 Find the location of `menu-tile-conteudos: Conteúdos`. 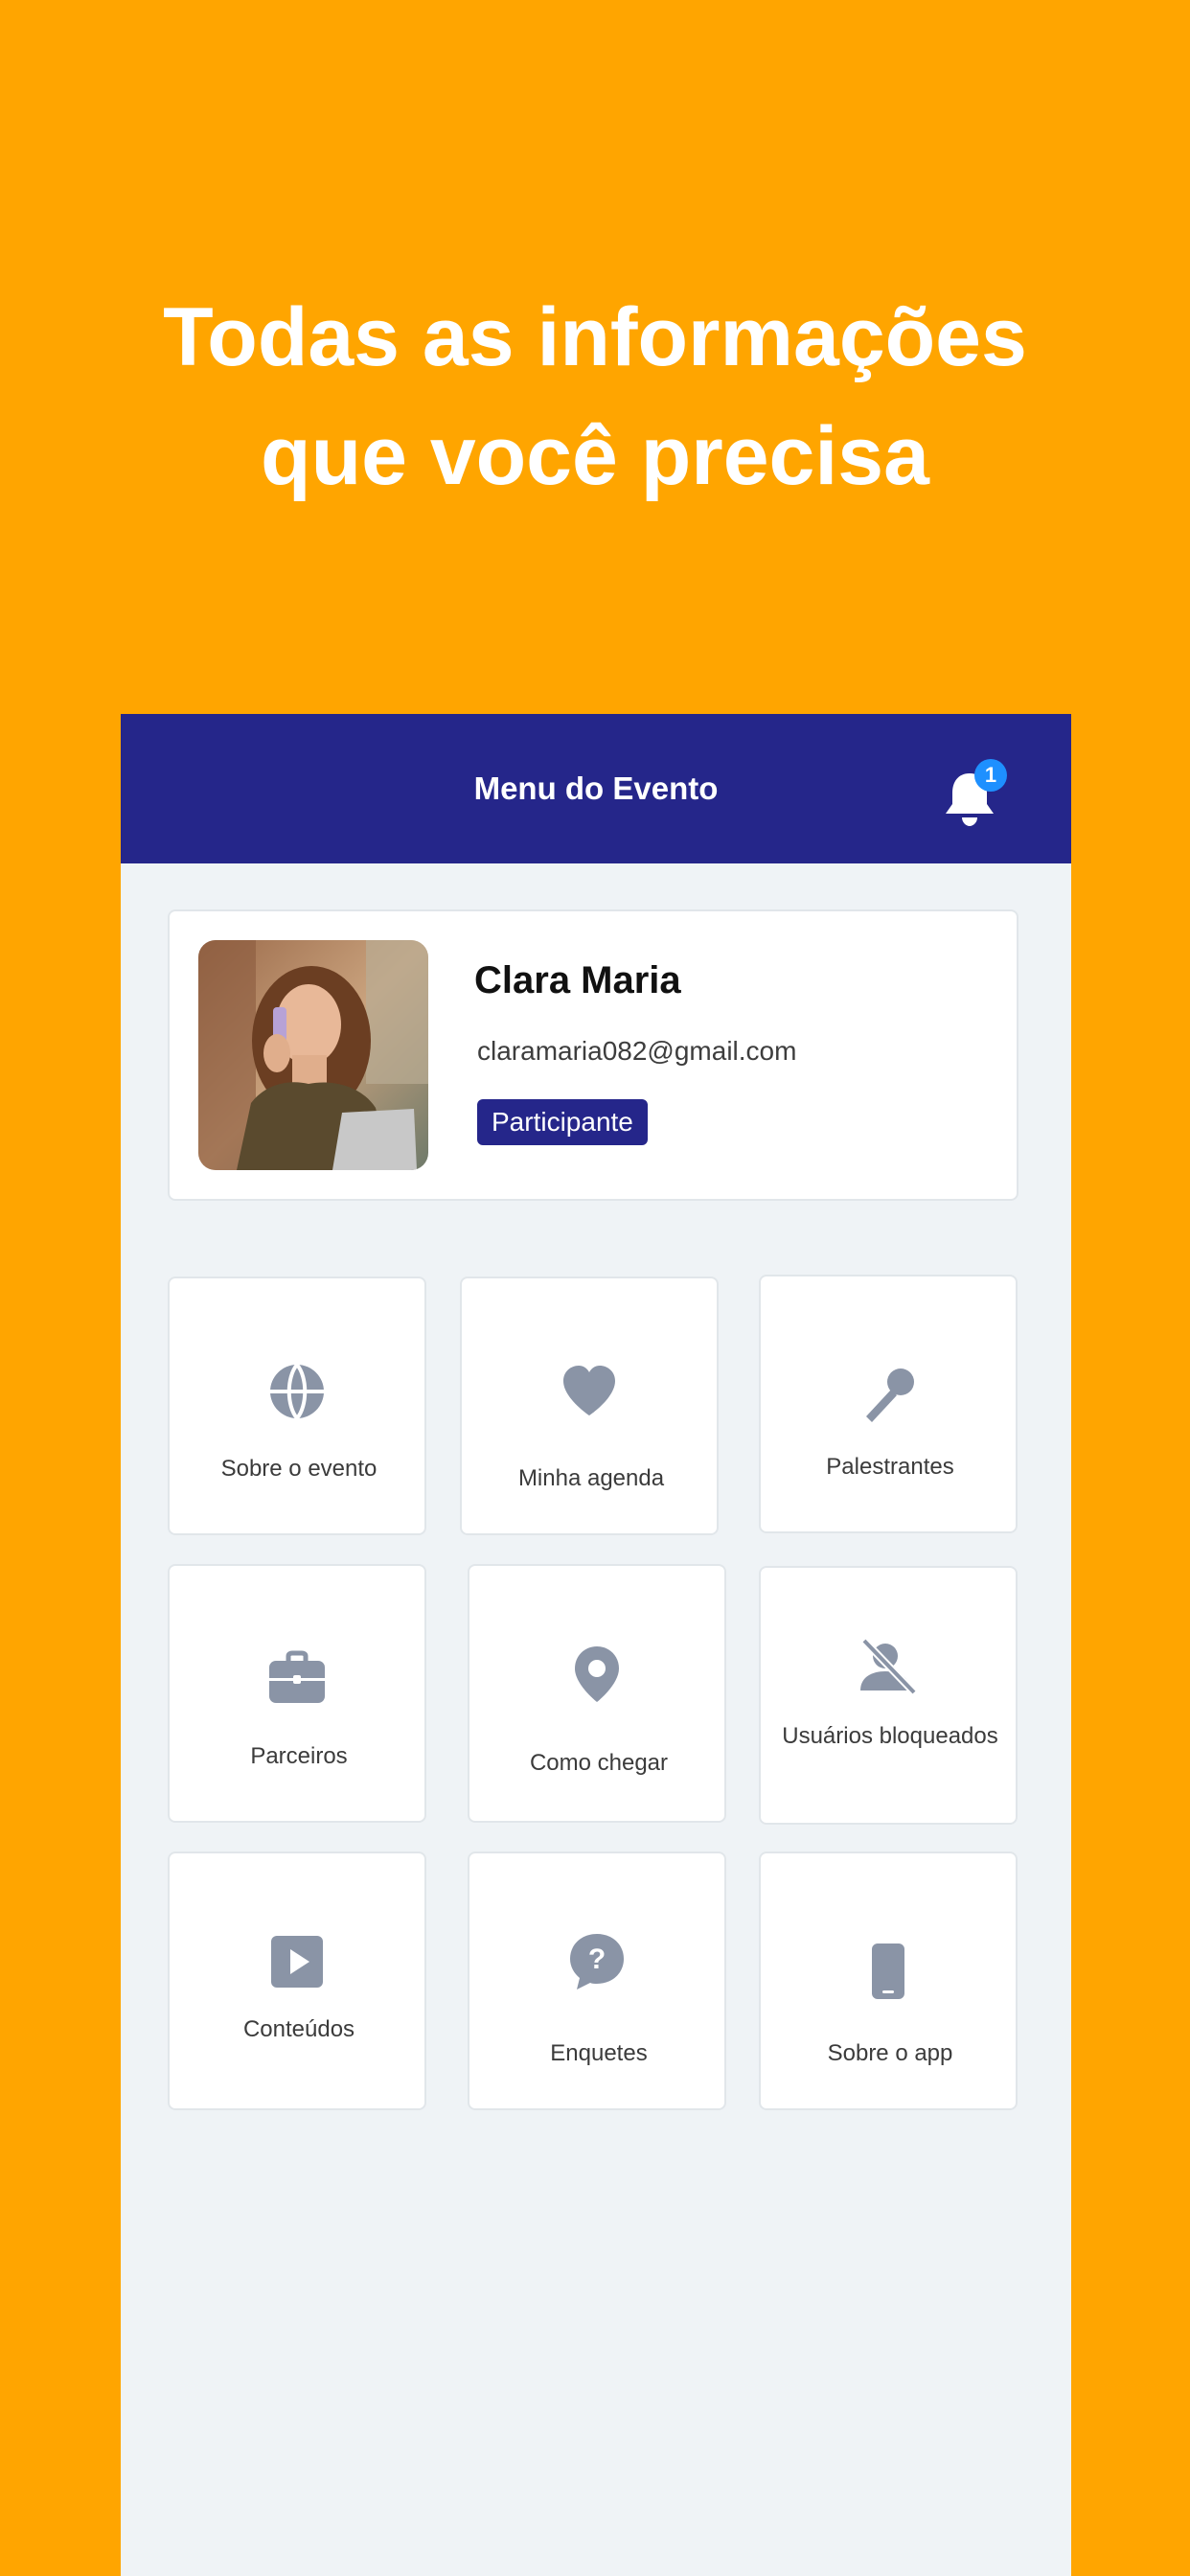

menu-tile-conteudos: Conteúdos is located at coordinates (297, 1981).